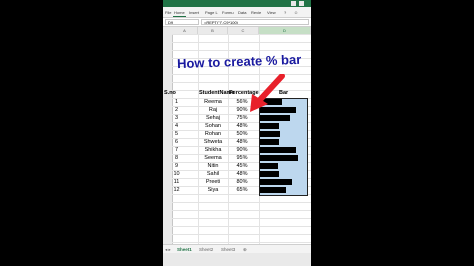  Describe the element at coordinates (228, 249) in the screenshot. I see `sheet-tab-3: Sheet3` at that location.